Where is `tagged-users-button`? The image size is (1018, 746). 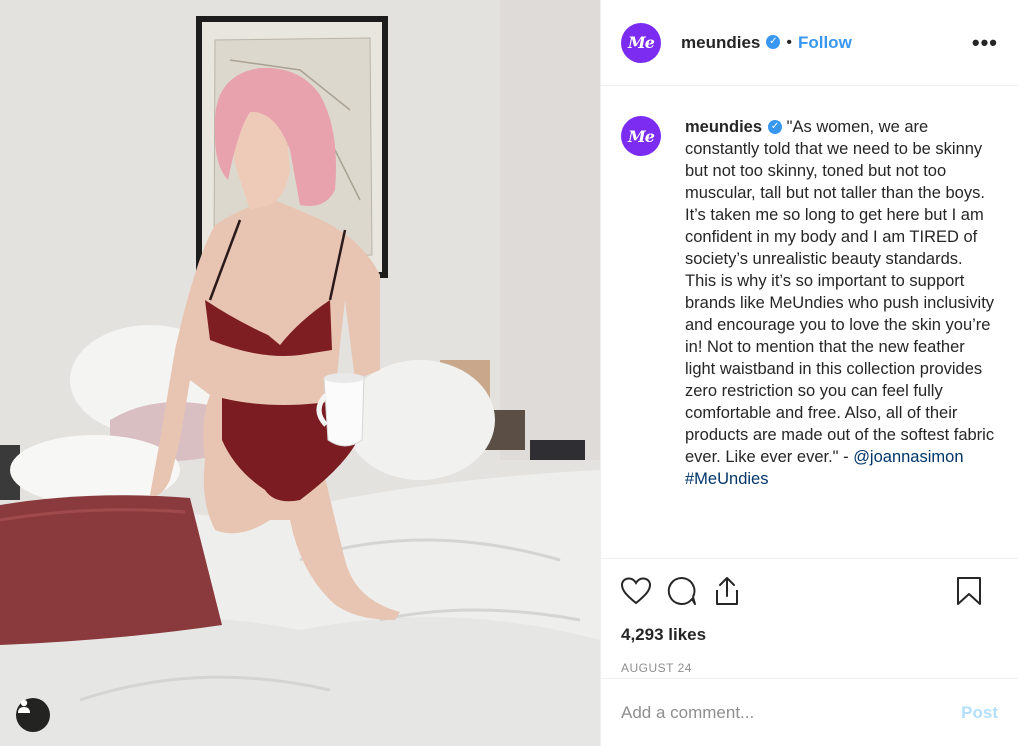 tagged-users-button is located at coordinates (33, 715).